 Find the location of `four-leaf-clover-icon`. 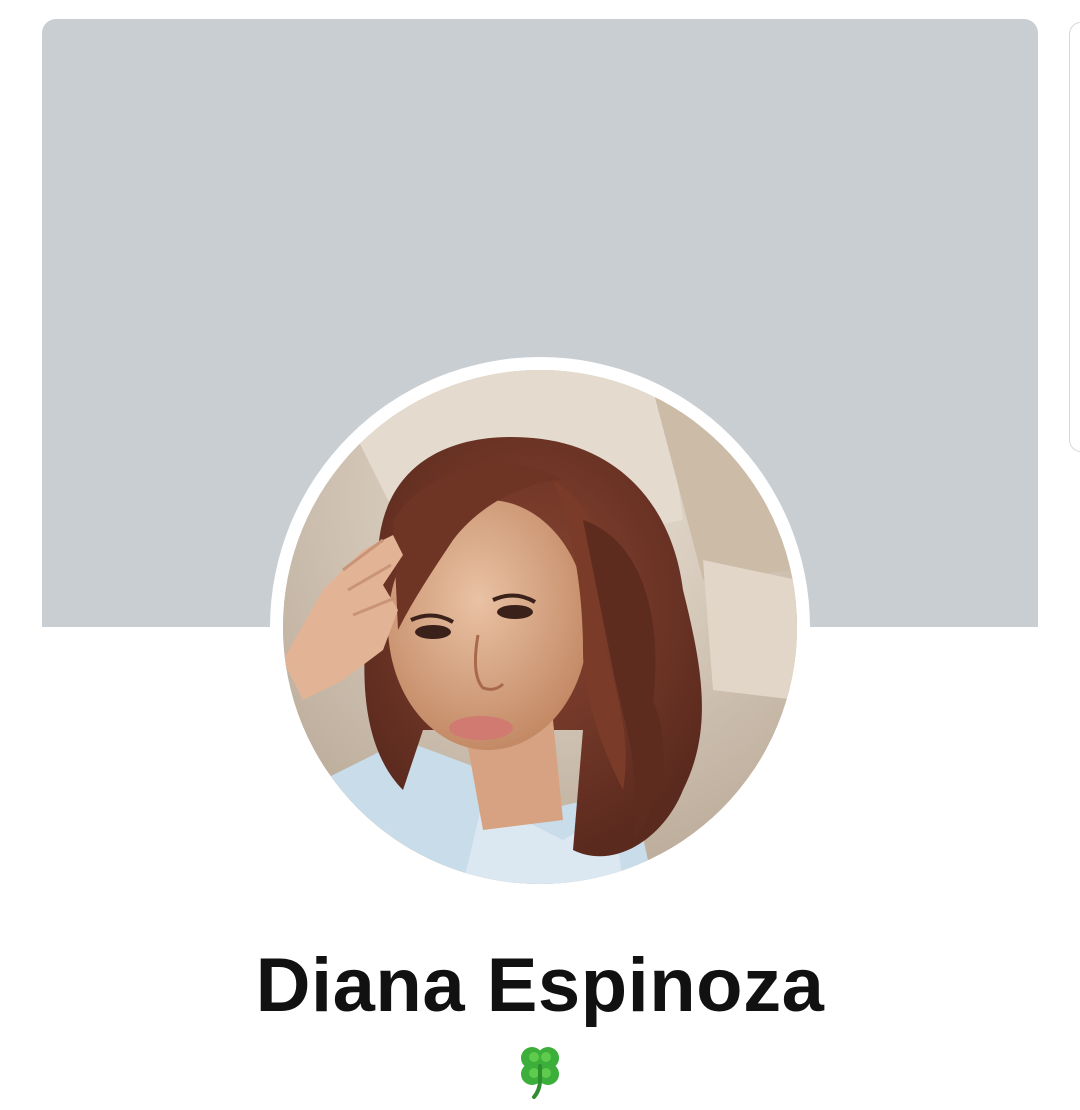

four-leaf-clover-icon is located at coordinates (540, 1073).